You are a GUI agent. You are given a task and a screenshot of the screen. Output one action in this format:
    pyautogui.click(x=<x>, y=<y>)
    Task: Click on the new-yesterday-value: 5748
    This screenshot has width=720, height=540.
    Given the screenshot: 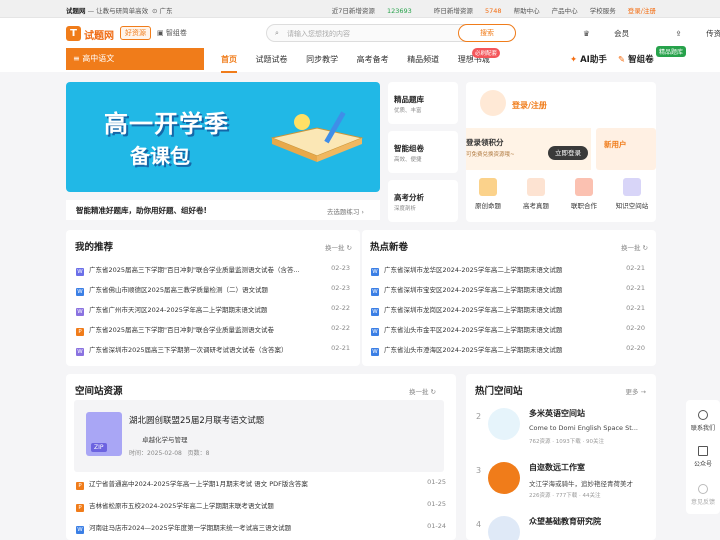 What is the action you would take?
    pyautogui.click(x=493, y=11)
    